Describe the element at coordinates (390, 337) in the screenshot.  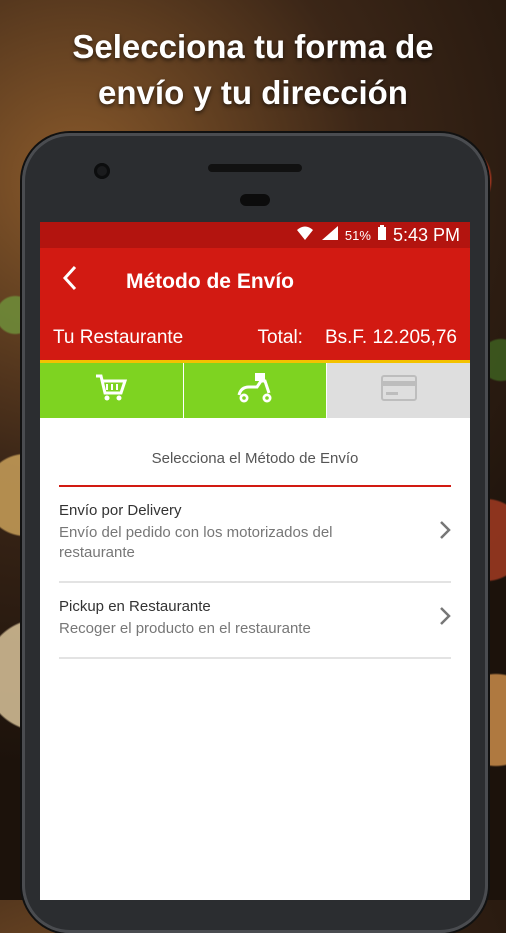
I see `total-value: Bs.F. 12.205,76` at that location.